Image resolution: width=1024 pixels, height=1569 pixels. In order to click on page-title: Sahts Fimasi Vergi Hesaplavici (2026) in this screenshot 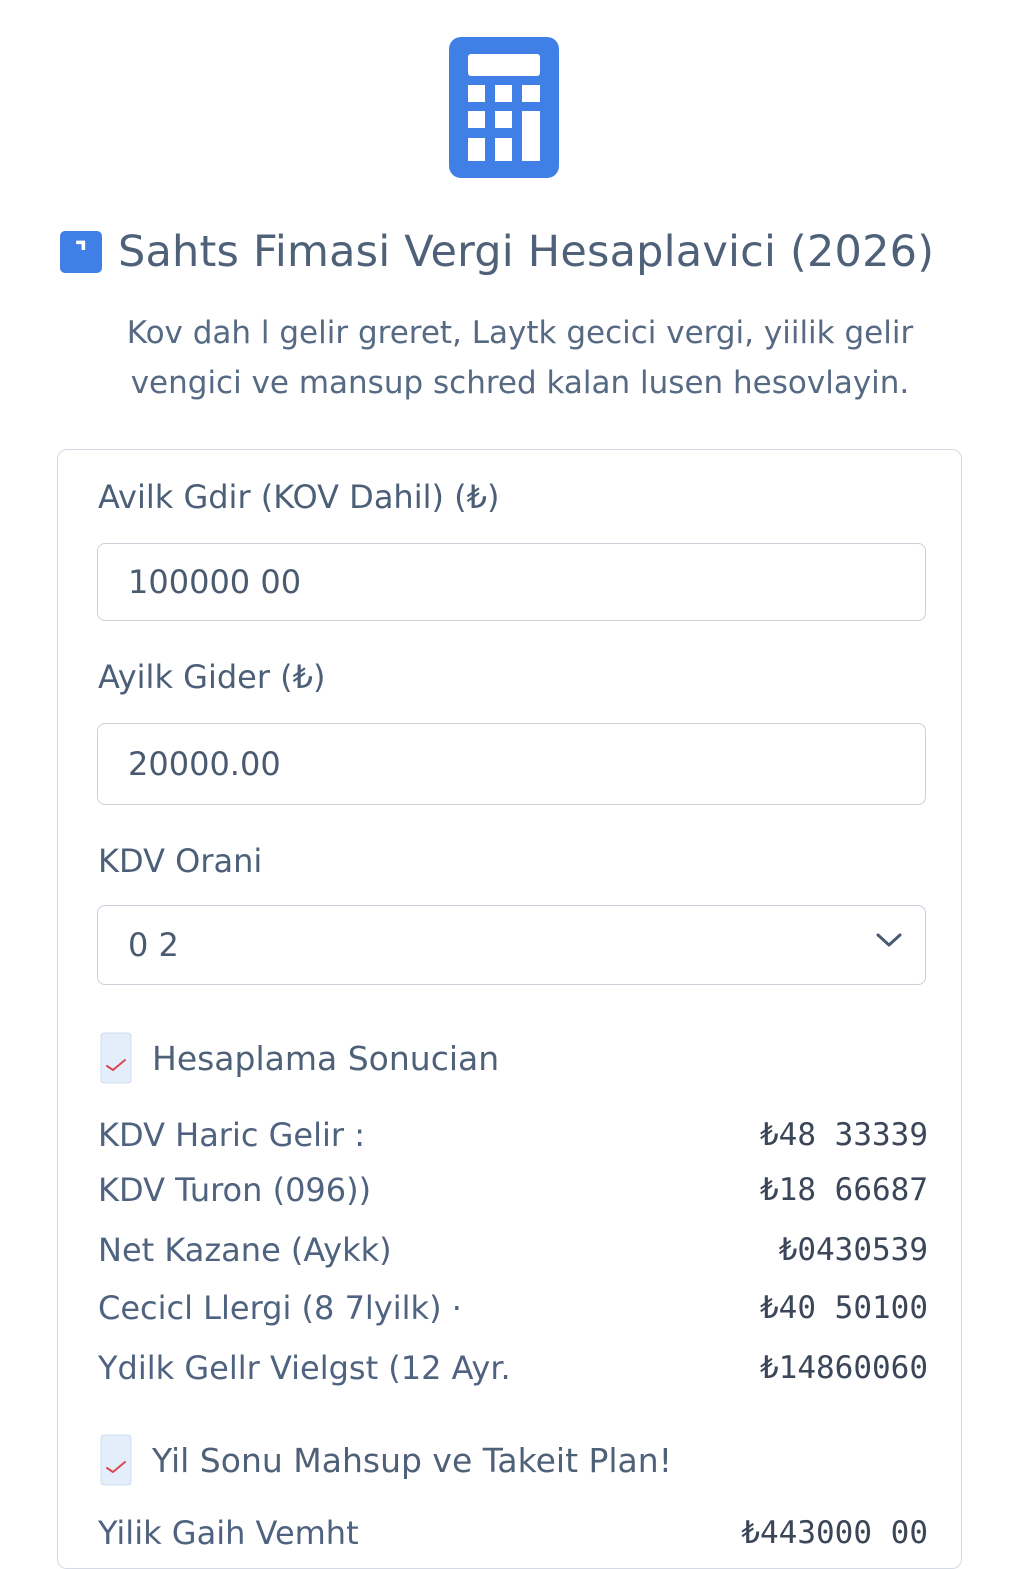, I will do `click(526, 252)`.